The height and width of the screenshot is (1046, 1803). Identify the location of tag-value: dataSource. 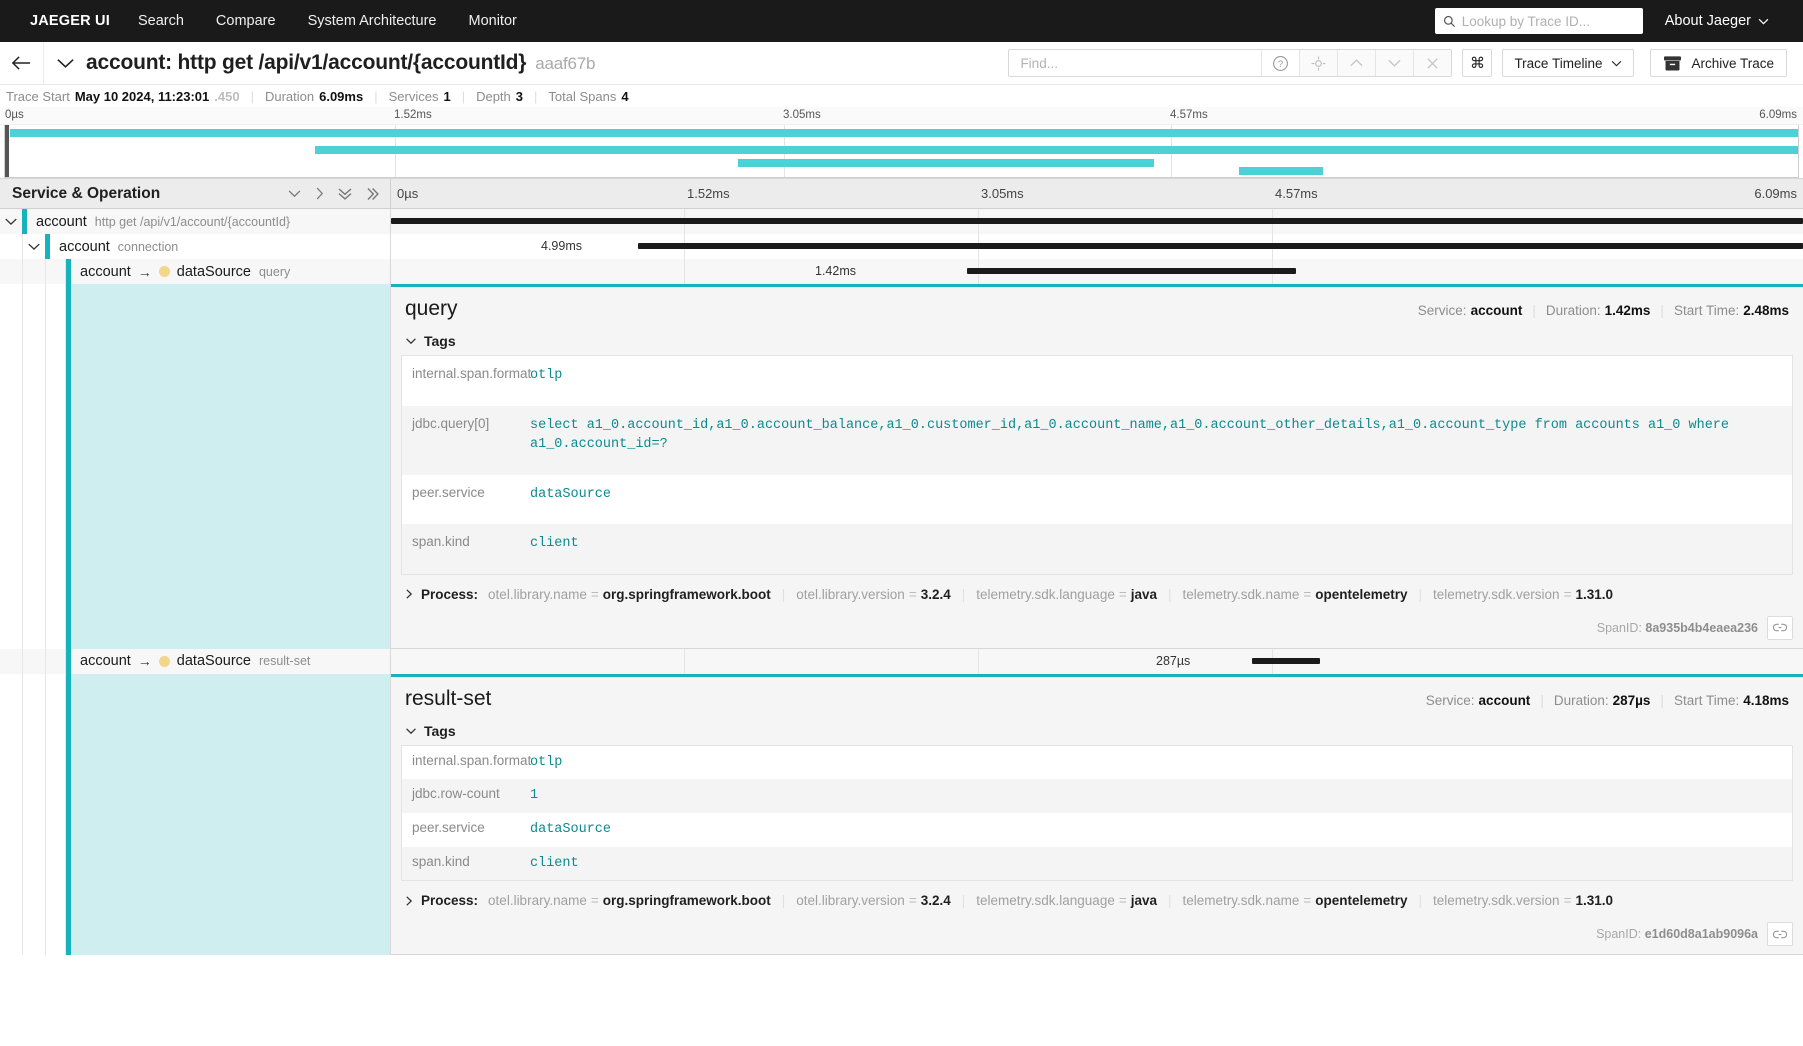
(571, 494).